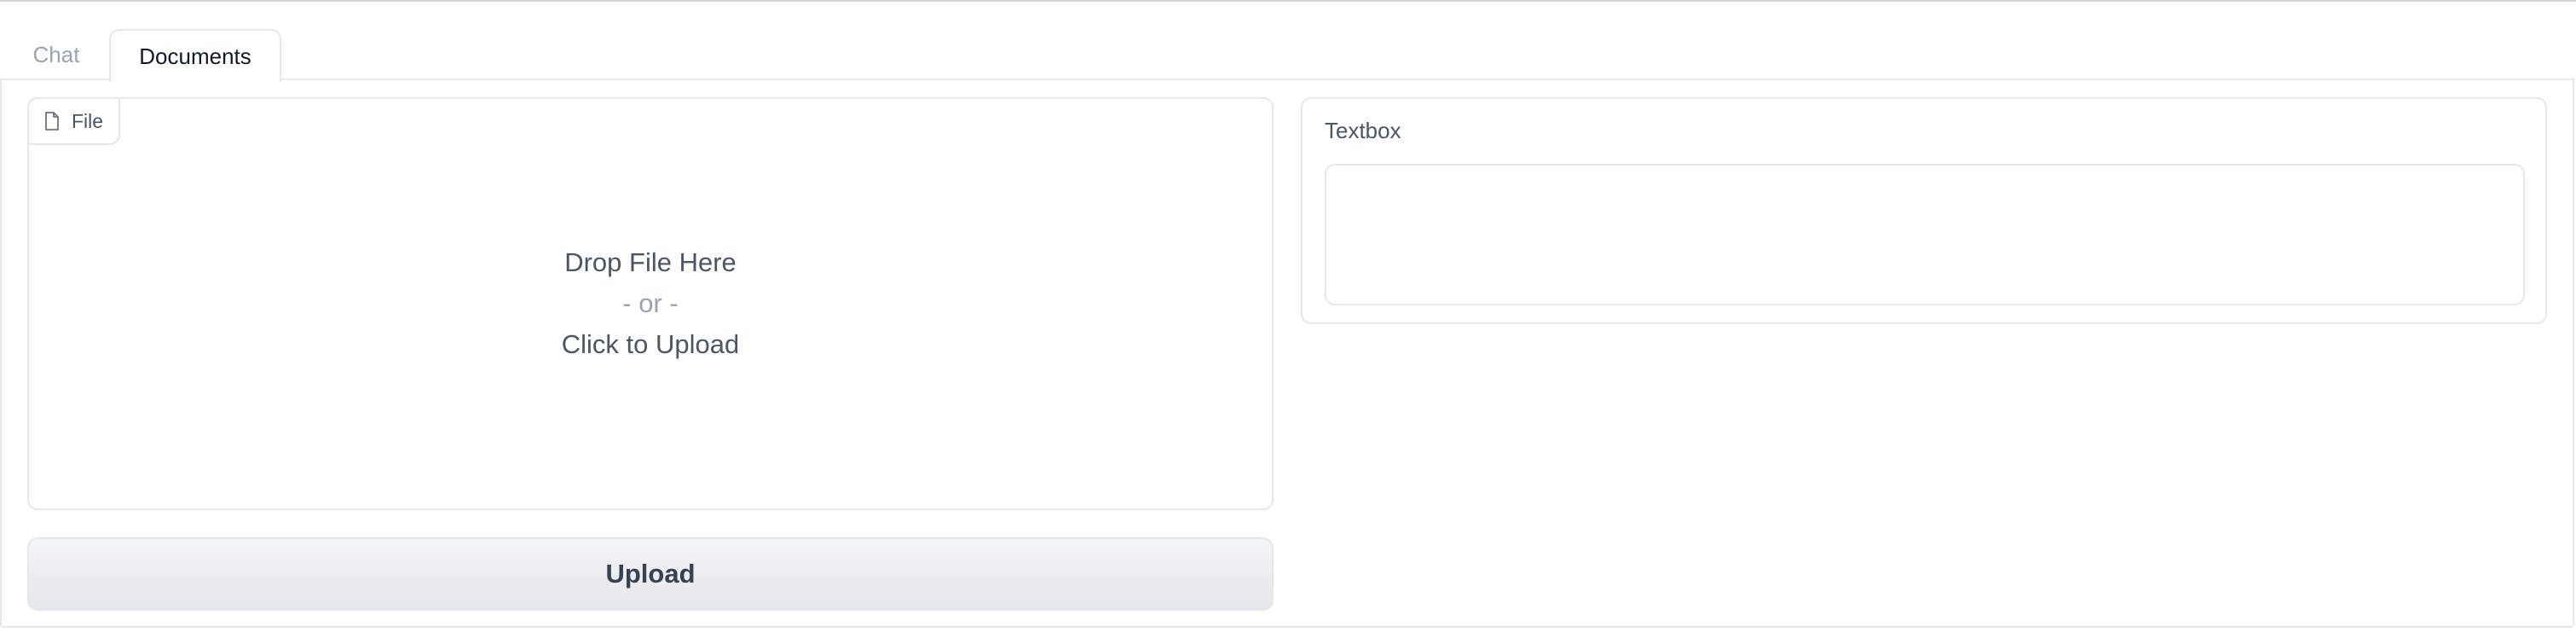 This screenshot has width=2576, height=638. Describe the element at coordinates (52, 121) in the screenshot. I see `file-icon` at that location.